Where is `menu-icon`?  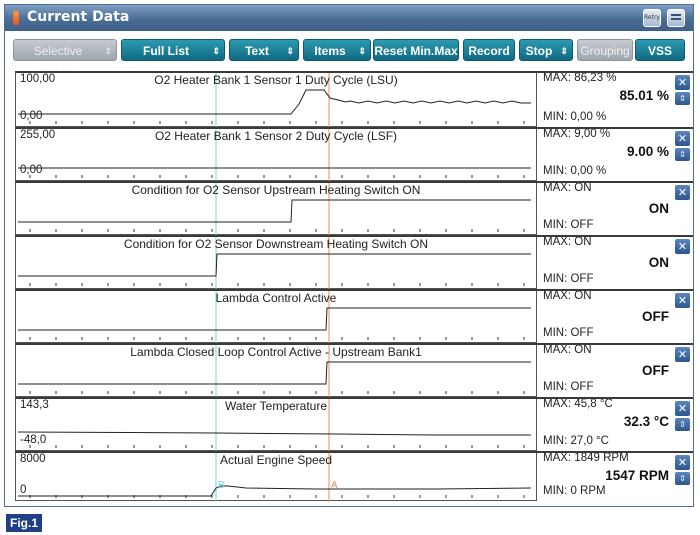 menu-icon is located at coordinates (676, 18).